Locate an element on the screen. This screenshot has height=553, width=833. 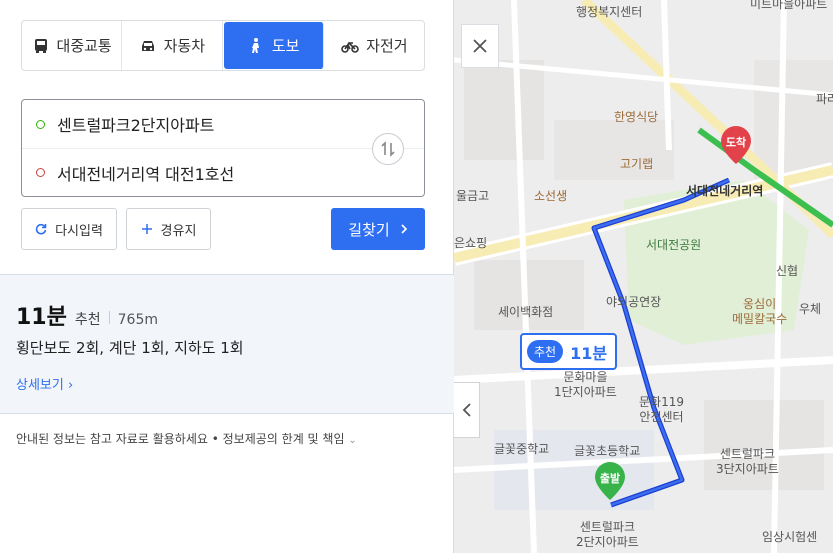
destination-pin: 도착 is located at coordinates (736, 146).